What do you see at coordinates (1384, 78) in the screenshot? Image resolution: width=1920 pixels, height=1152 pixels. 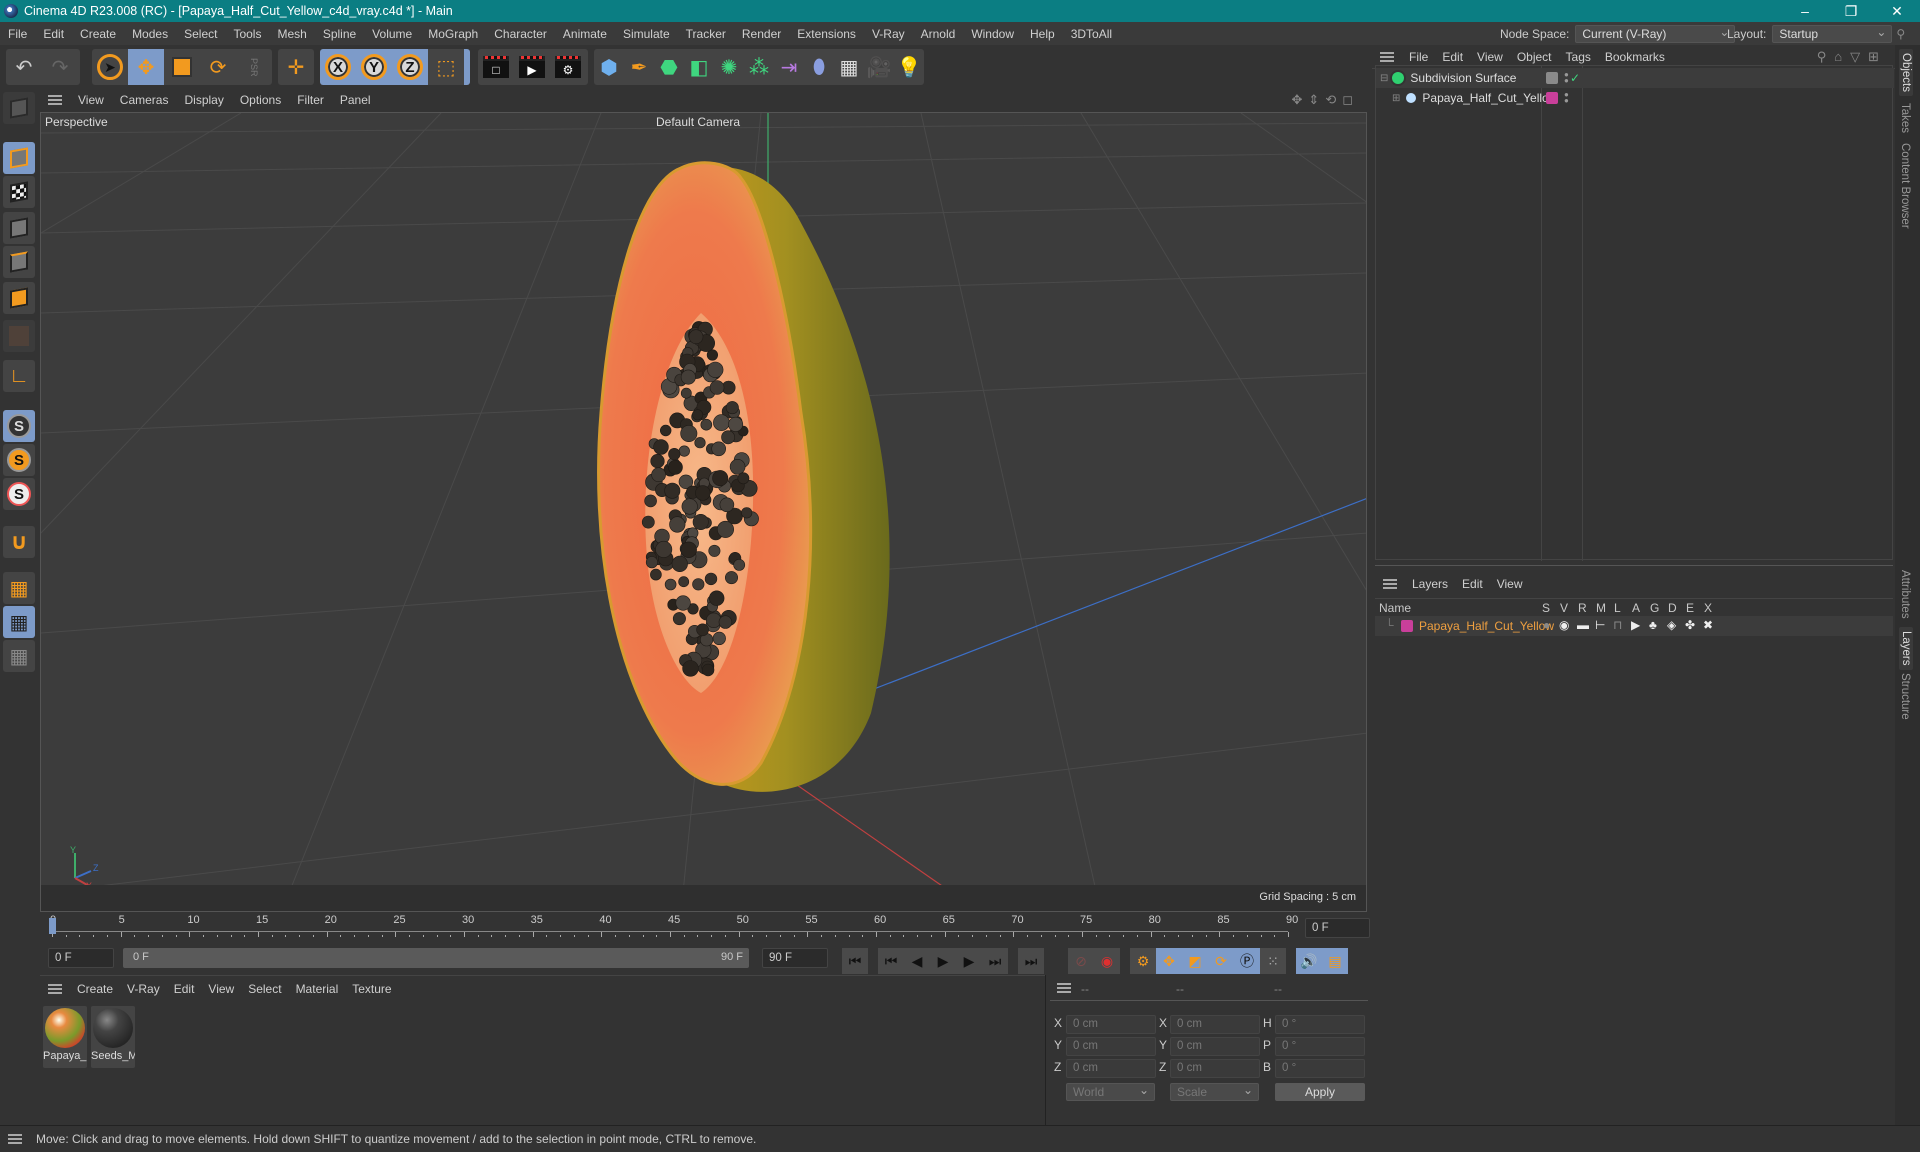 I see `collapse-icon: ⊟` at bounding box center [1384, 78].